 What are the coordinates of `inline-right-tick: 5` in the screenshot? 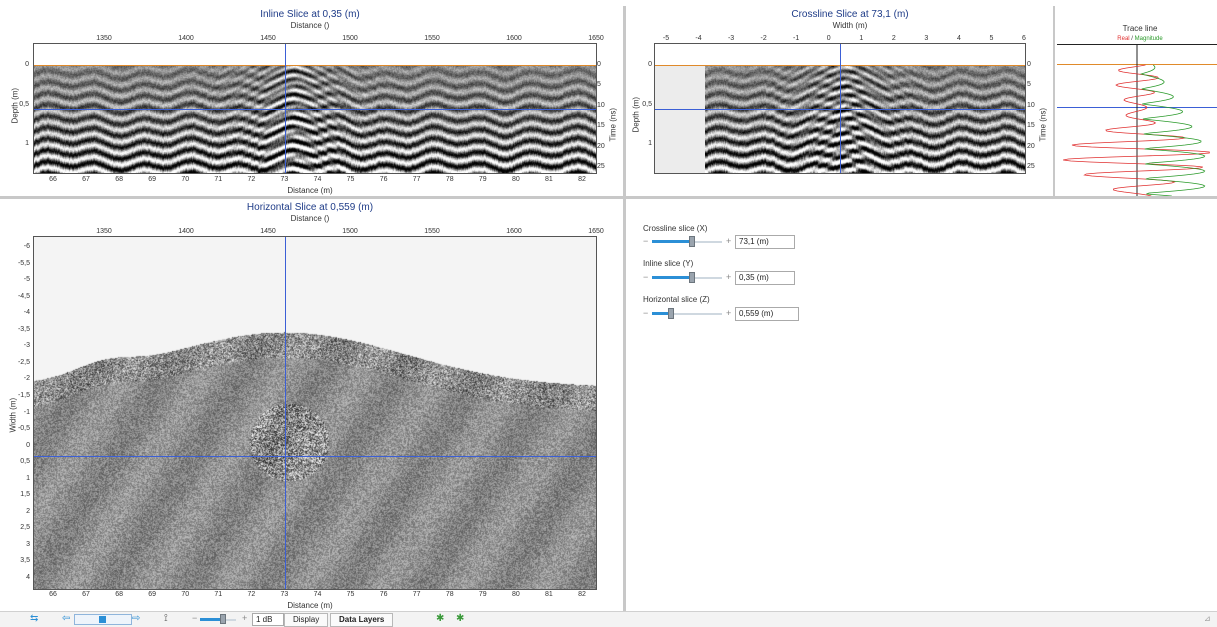 It's located at (599, 85).